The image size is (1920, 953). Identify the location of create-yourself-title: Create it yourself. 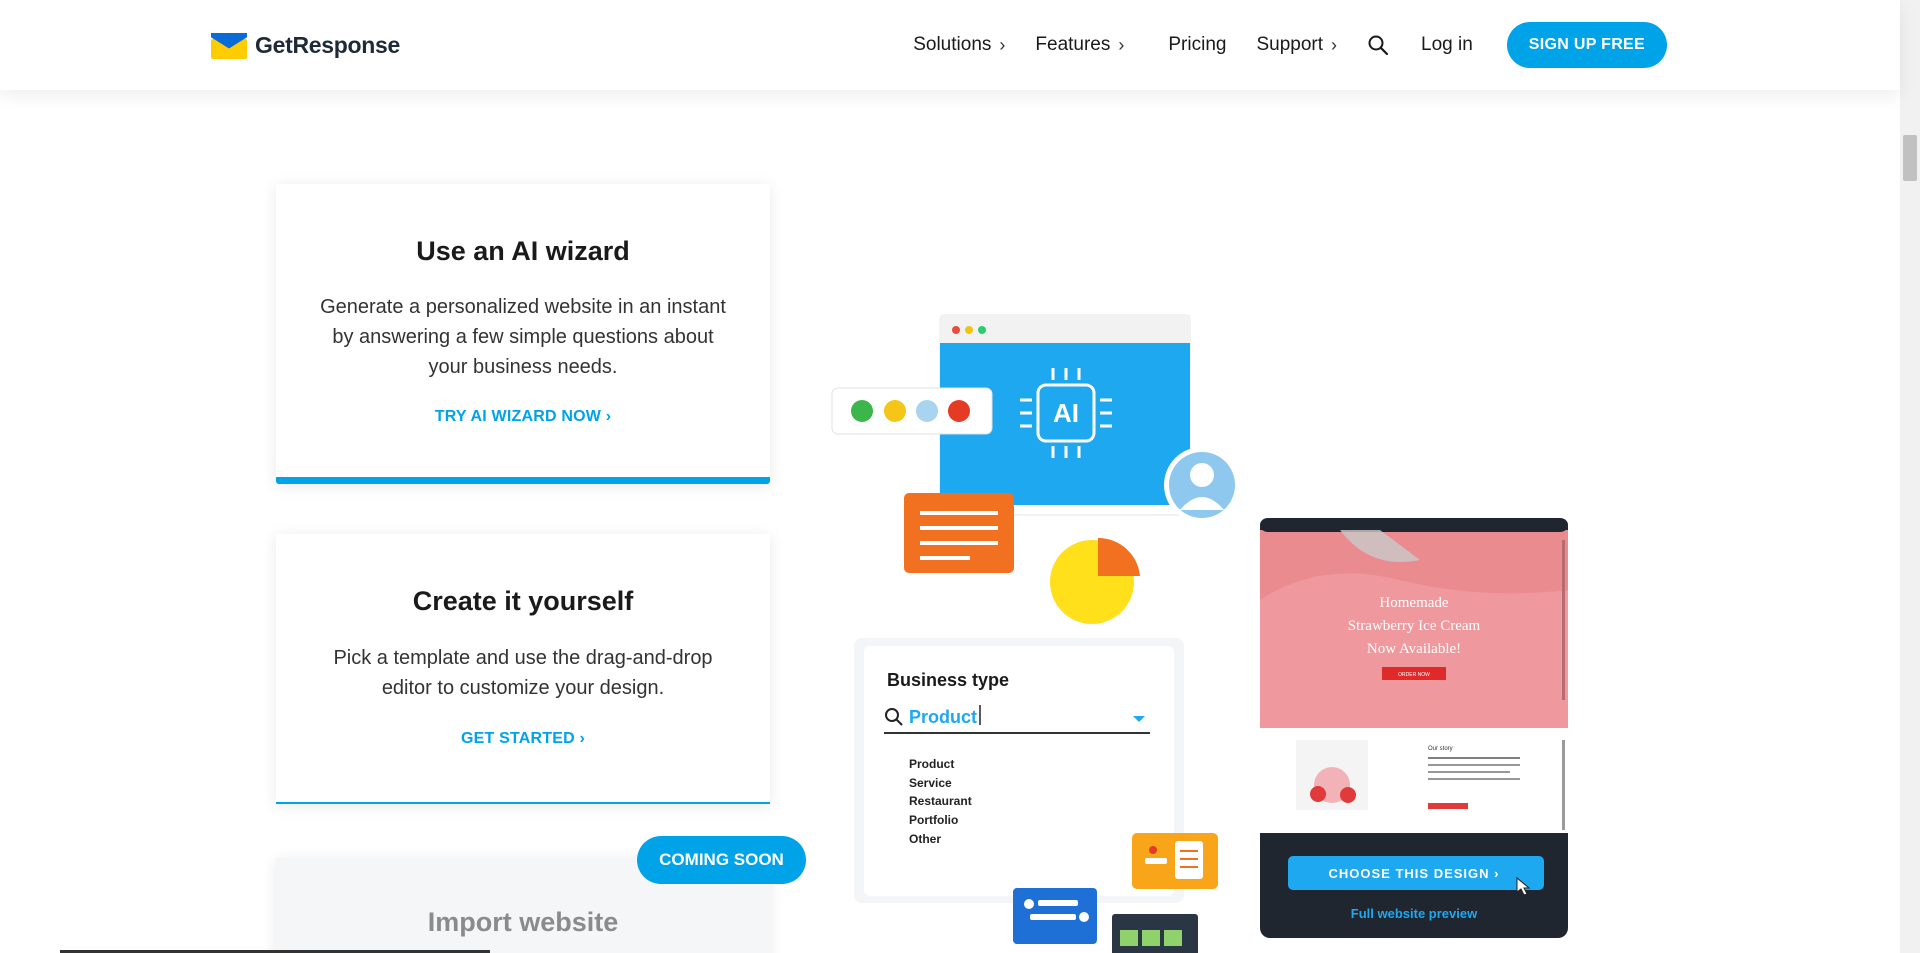
(523, 601).